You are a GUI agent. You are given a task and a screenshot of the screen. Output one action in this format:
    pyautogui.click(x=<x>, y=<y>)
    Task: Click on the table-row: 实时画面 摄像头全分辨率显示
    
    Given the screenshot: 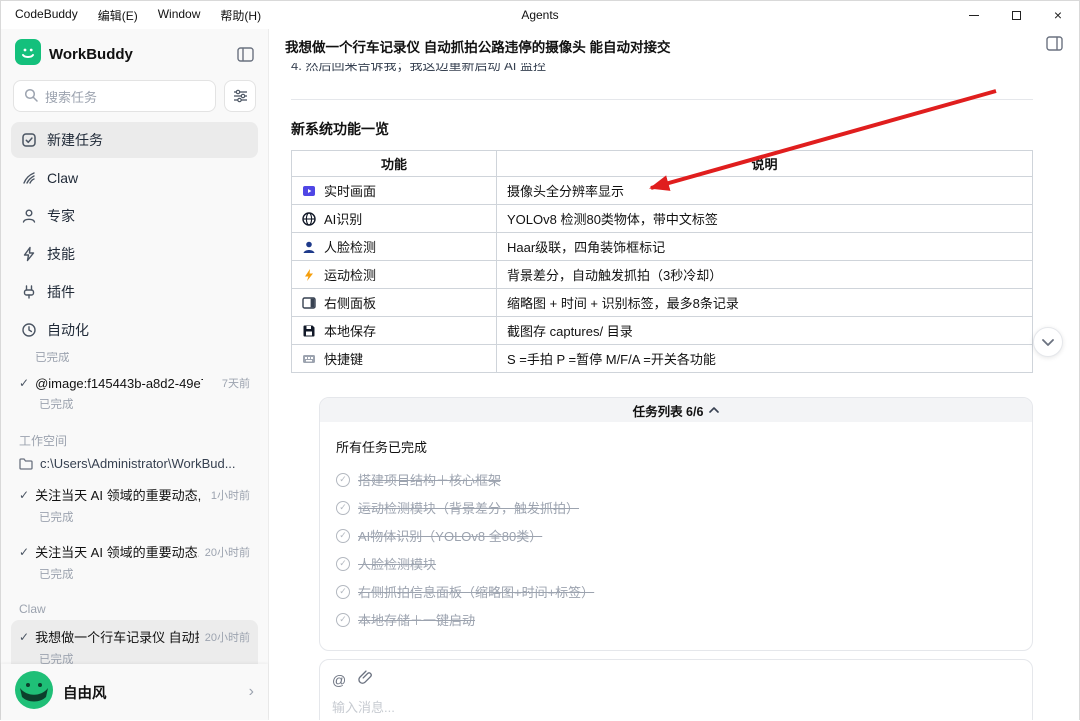 What is the action you would take?
    pyautogui.click(x=662, y=190)
    